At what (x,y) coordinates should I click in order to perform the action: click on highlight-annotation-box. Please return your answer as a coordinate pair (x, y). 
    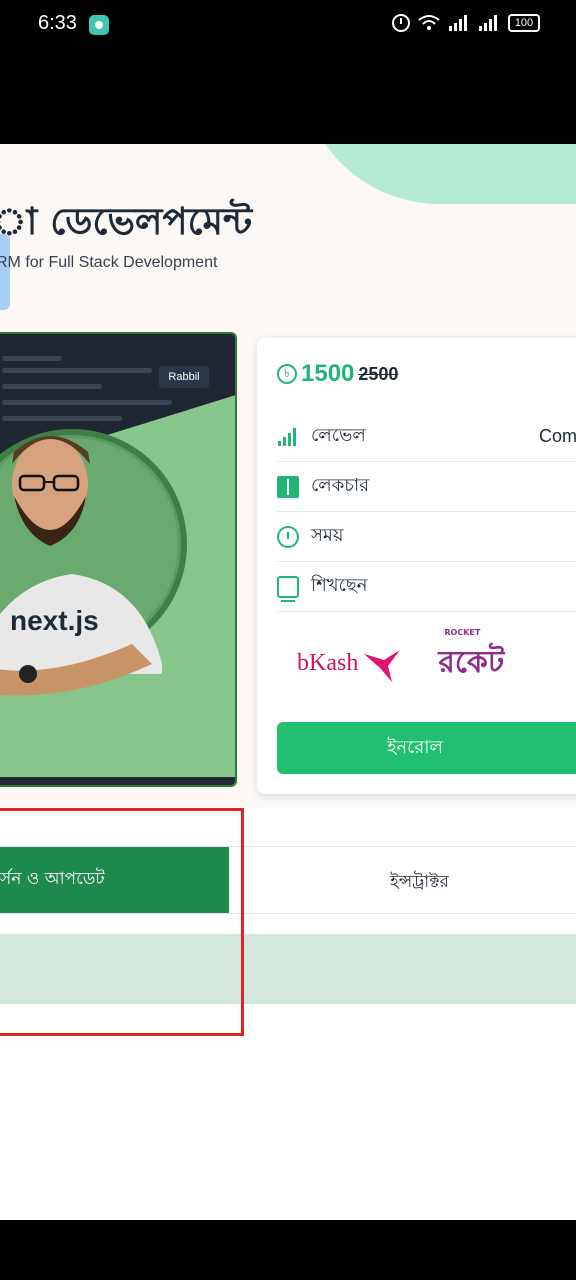
    Looking at the image, I should click on (122, 922).